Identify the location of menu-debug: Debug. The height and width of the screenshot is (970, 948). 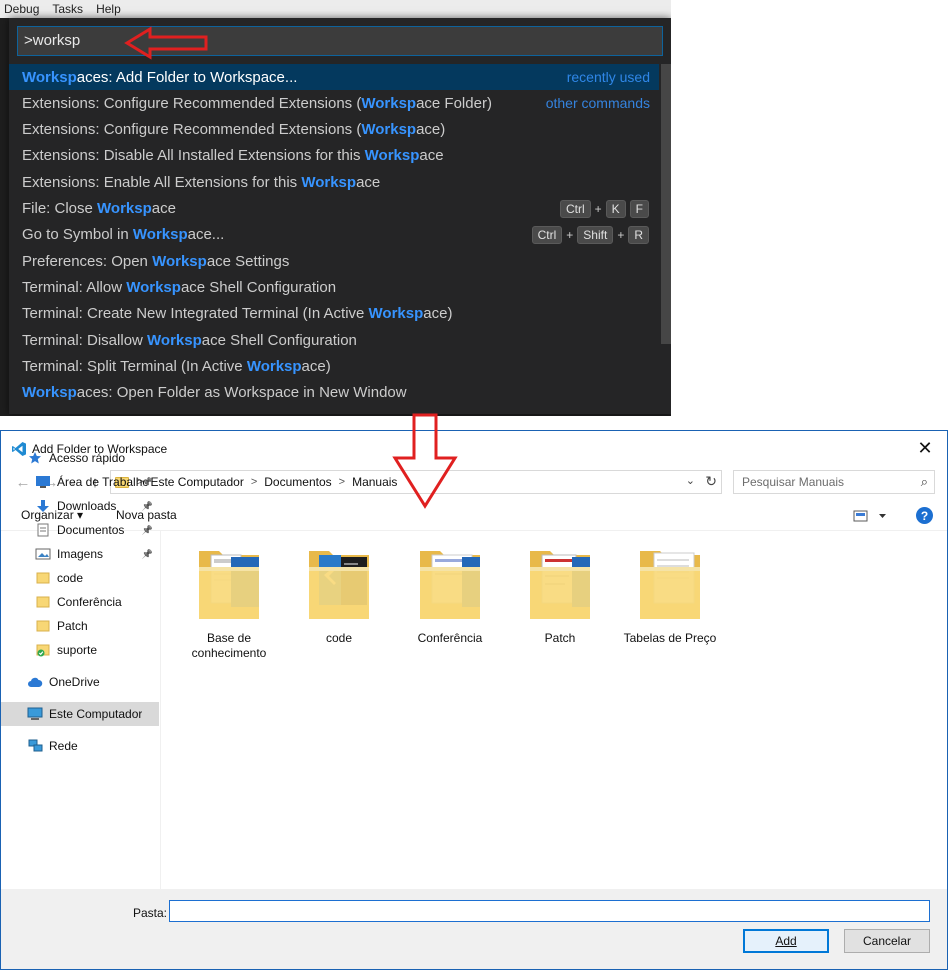
(22, 9).